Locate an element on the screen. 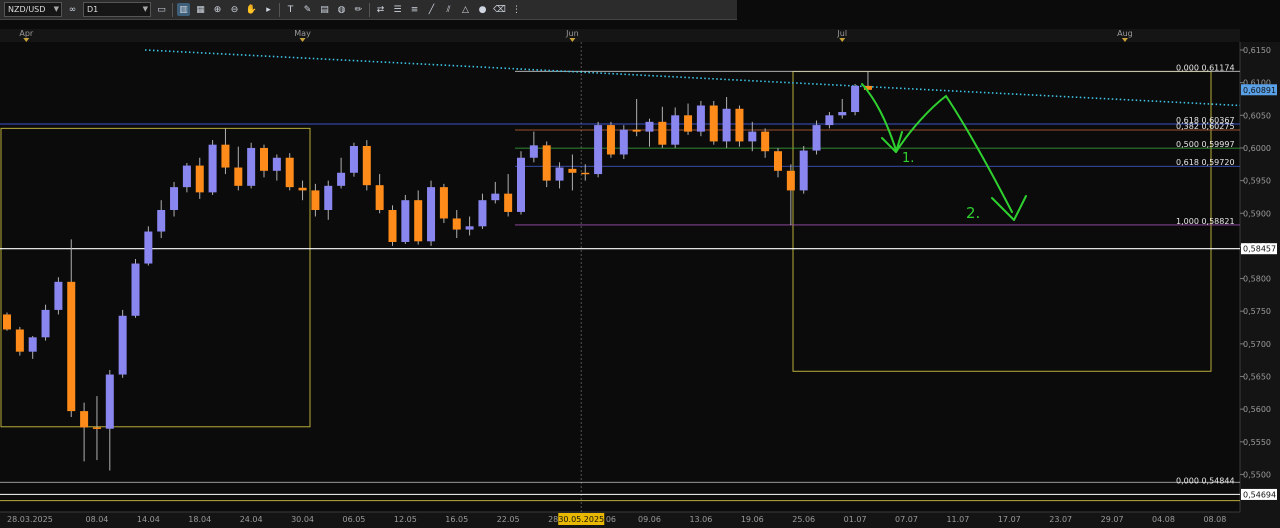 Image resolution: width=1280 pixels, height=528 pixels. date-tick-label: 25.06 is located at coordinates (803, 519).